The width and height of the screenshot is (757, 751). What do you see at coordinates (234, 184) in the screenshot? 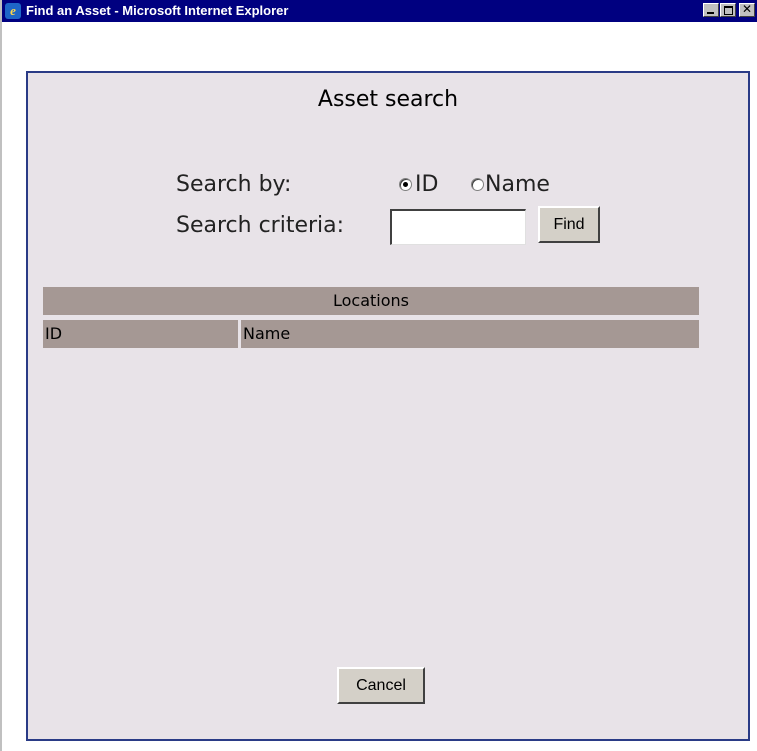
I see `search-by-label: Search by:` at bounding box center [234, 184].